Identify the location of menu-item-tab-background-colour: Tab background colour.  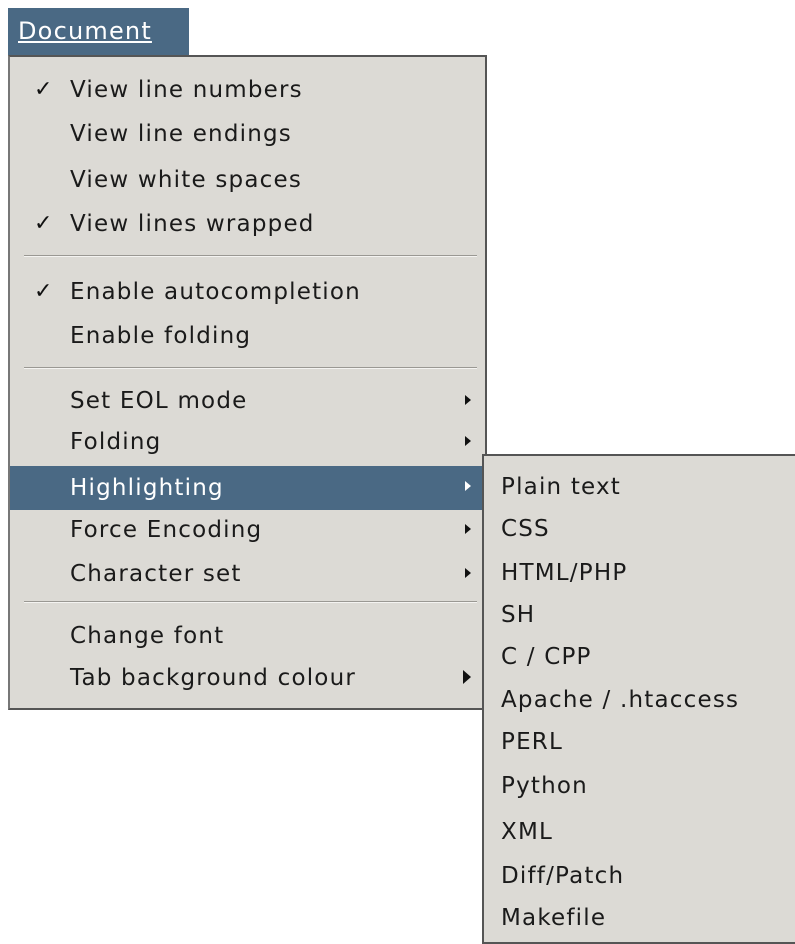
(247, 678).